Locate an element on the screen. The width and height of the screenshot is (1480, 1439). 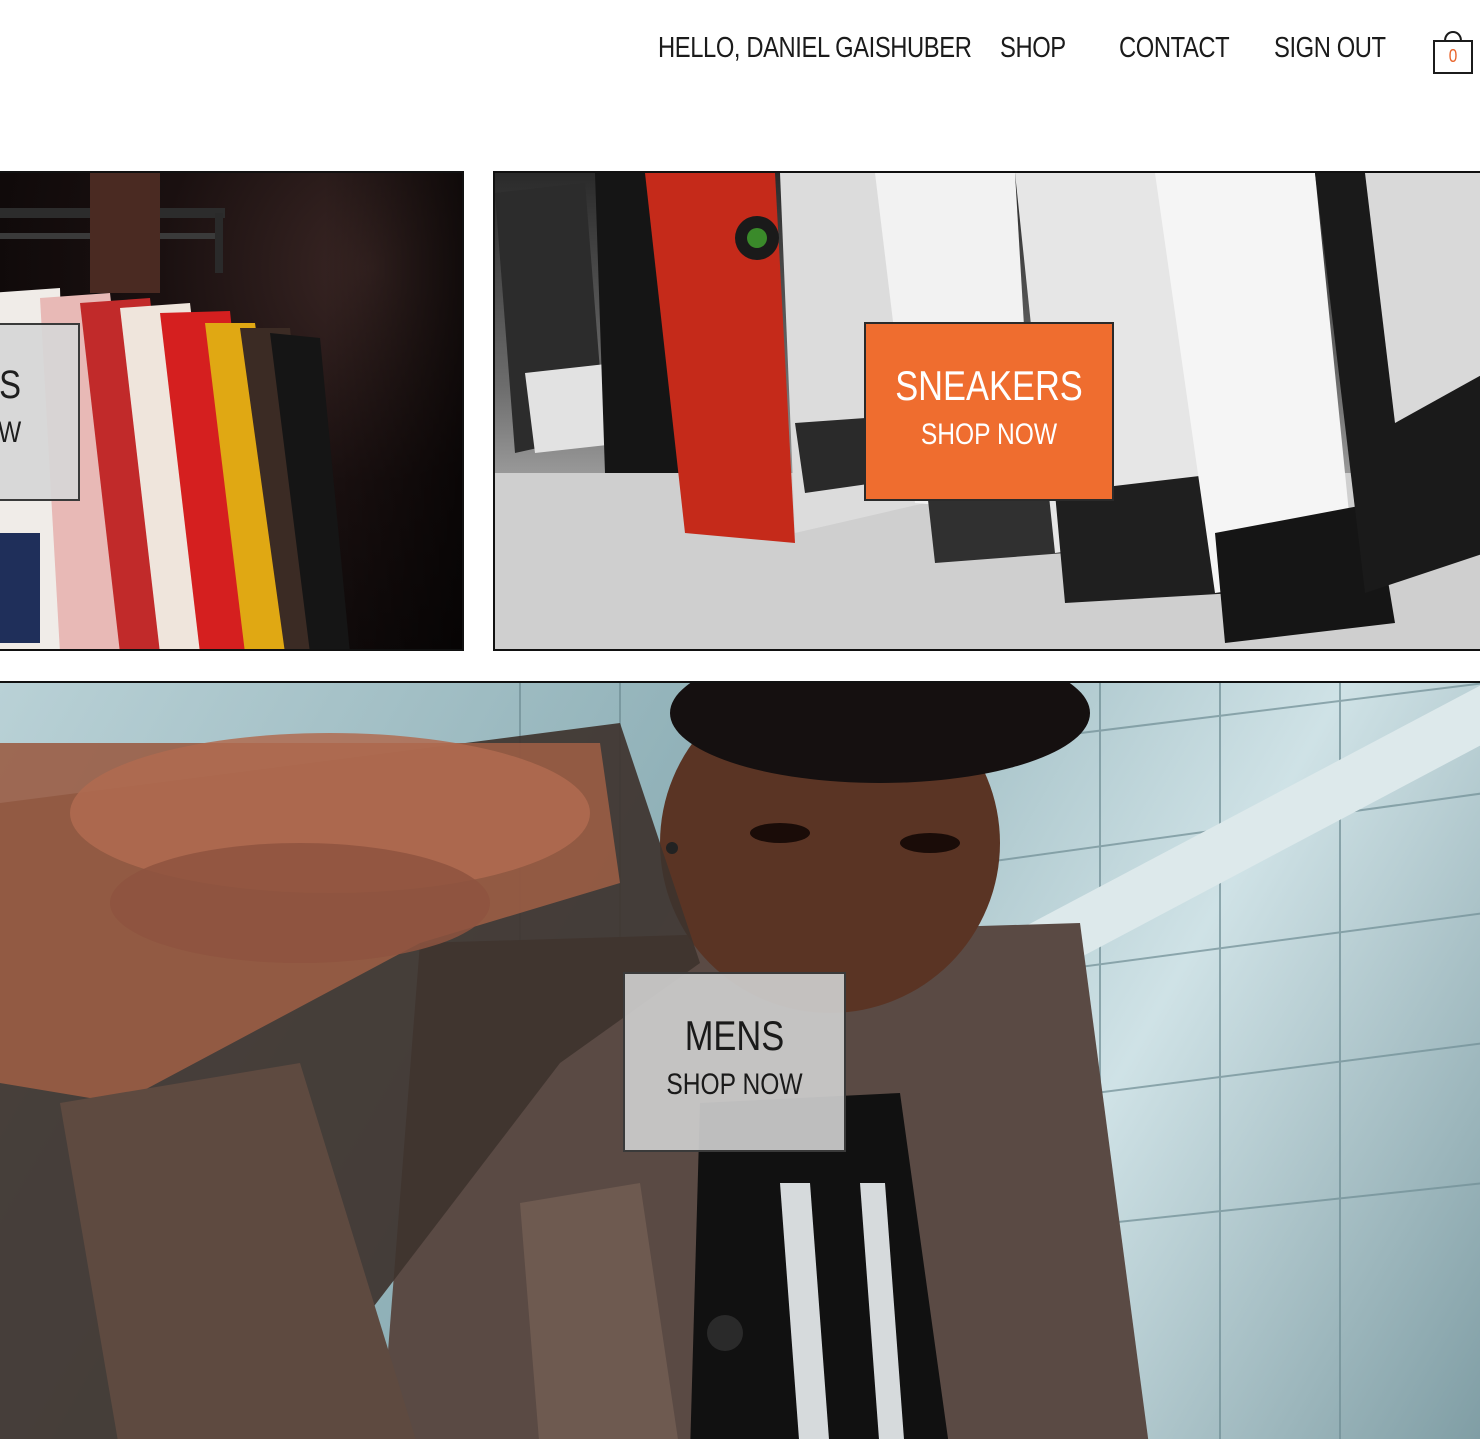
nav-greeting-link: HELLO, DANIEL GAISHUBER is located at coordinates (815, 52).